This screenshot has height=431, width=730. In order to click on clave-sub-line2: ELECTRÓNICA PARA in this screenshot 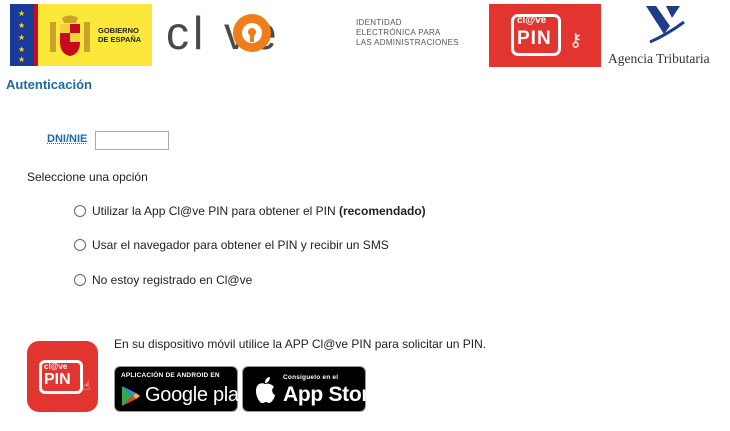, I will do `click(398, 32)`.